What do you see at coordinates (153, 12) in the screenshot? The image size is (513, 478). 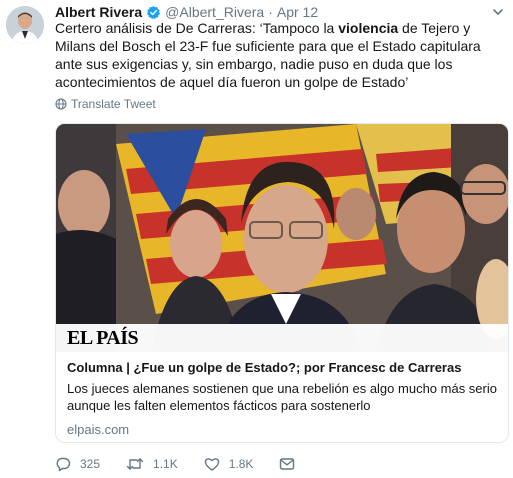 I see `verified-badge-icon` at bounding box center [153, 12].